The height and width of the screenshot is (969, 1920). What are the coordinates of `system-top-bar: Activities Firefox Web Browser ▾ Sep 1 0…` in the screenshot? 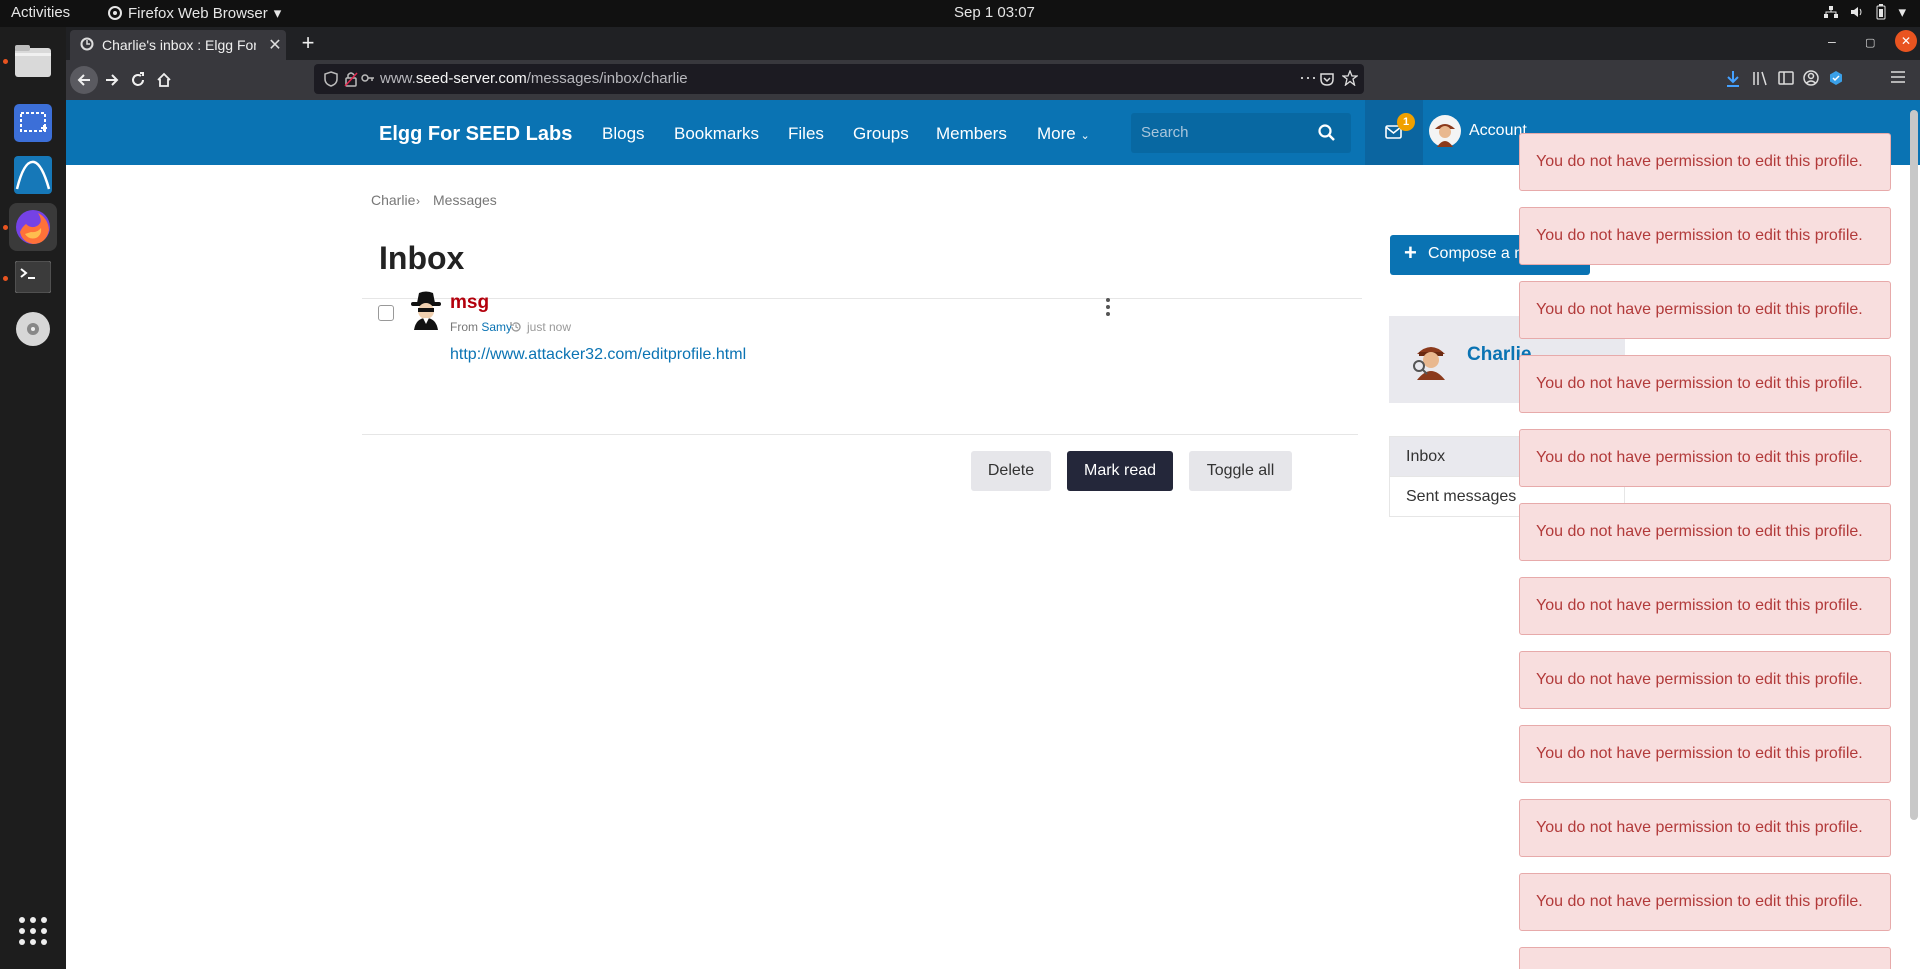 It's located at (960, 13).